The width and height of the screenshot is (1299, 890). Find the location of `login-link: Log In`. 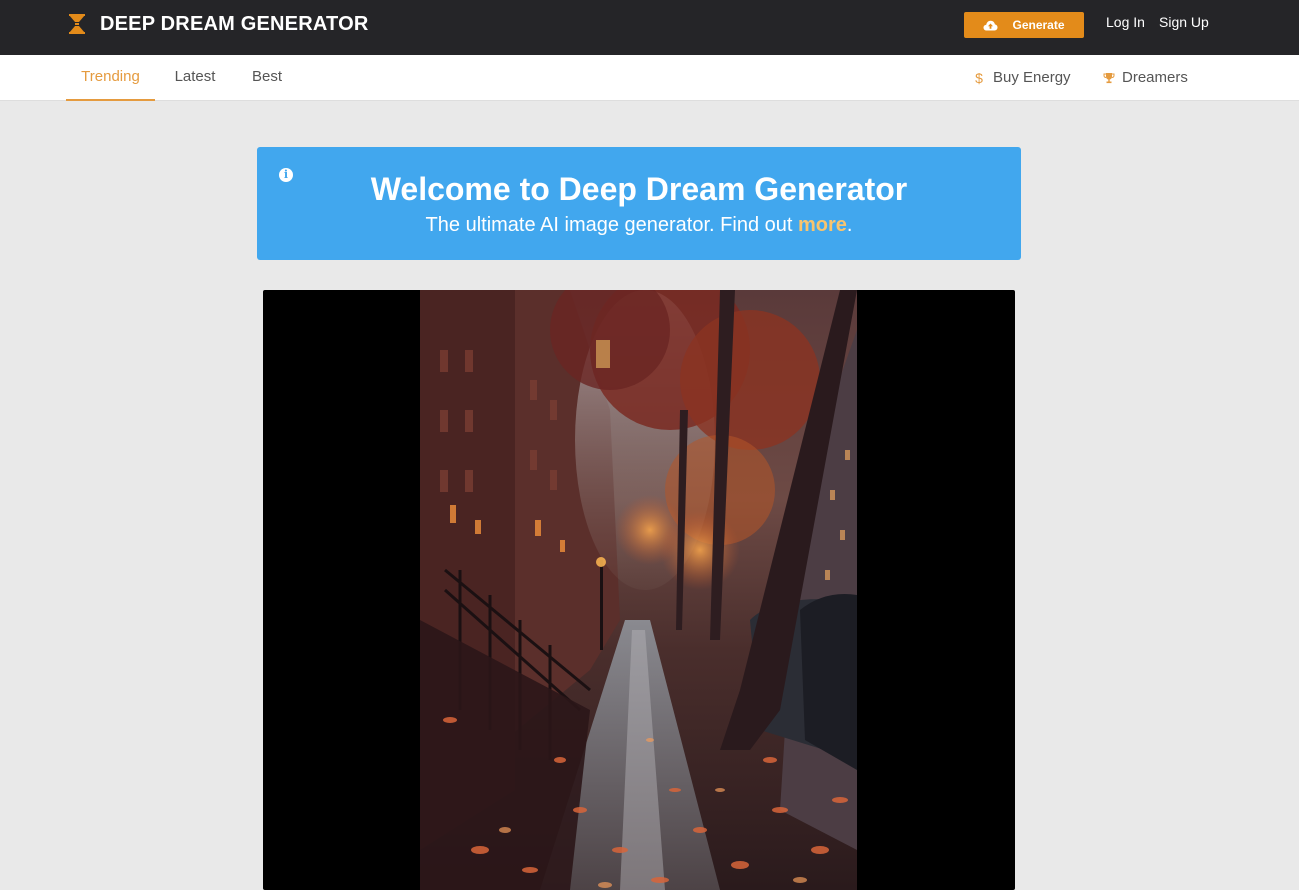

login-link: Log In is located at coordinates (1125, 22).